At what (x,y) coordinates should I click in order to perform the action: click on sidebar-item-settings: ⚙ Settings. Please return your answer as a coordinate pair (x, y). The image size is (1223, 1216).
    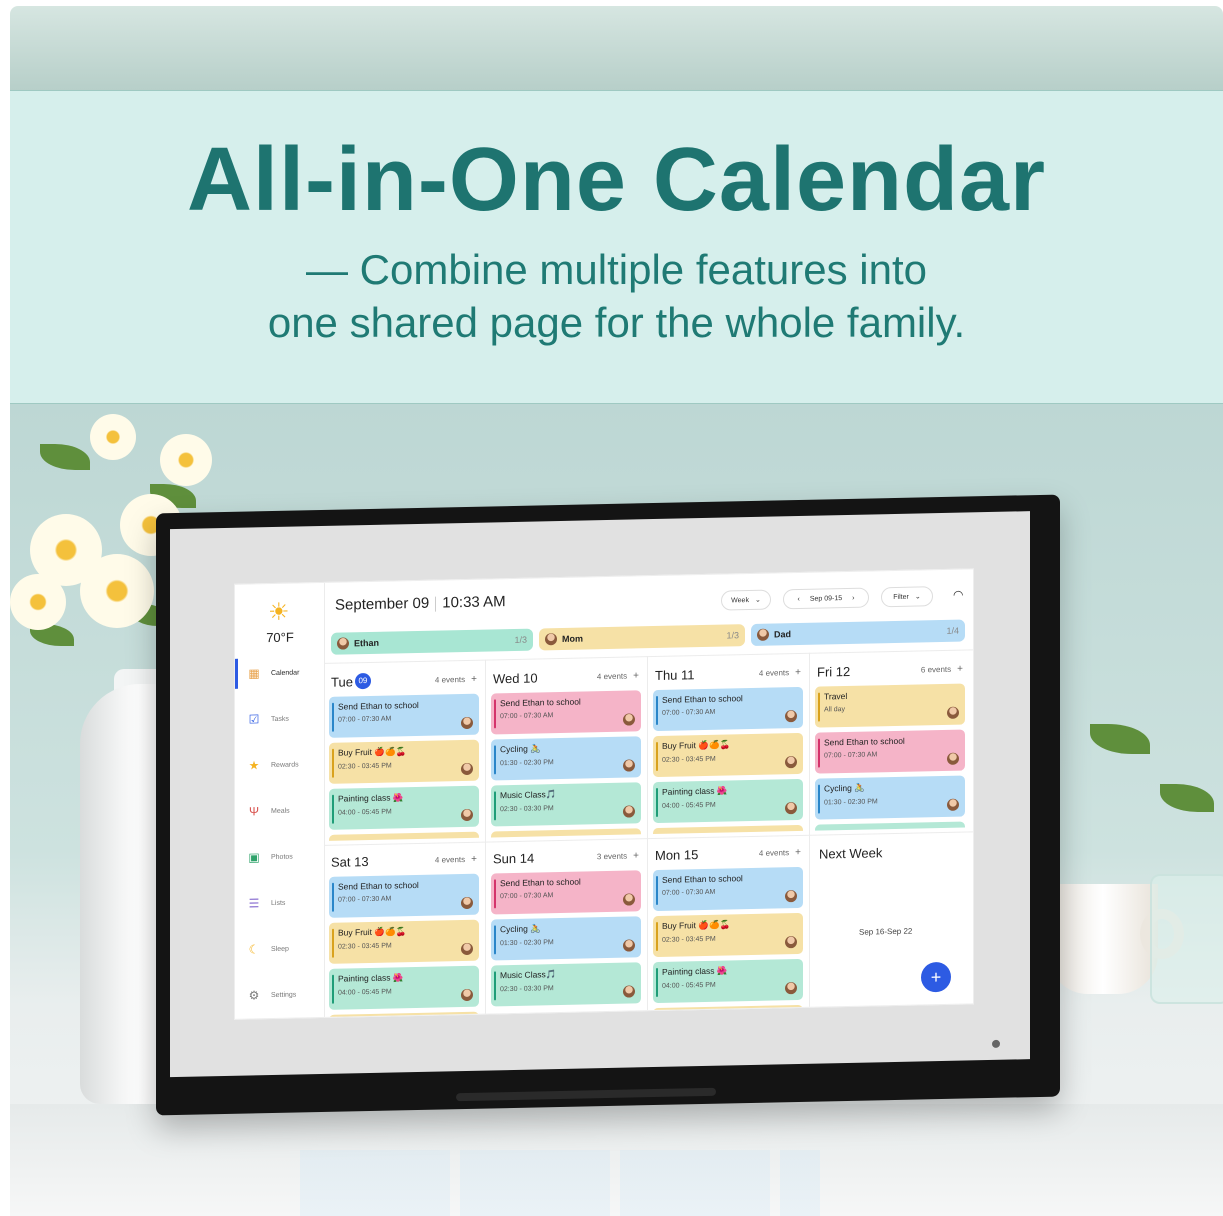
    Looking at the image, I should click on (280, 995).